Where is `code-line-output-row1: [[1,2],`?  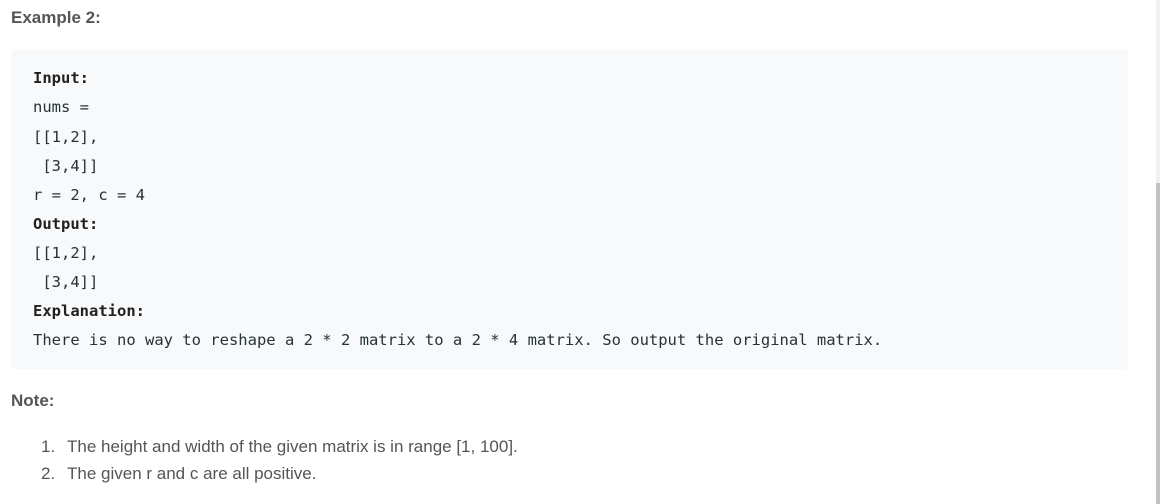
code-line-output-row1: [[1,2], is located at coordinates (66, 253).